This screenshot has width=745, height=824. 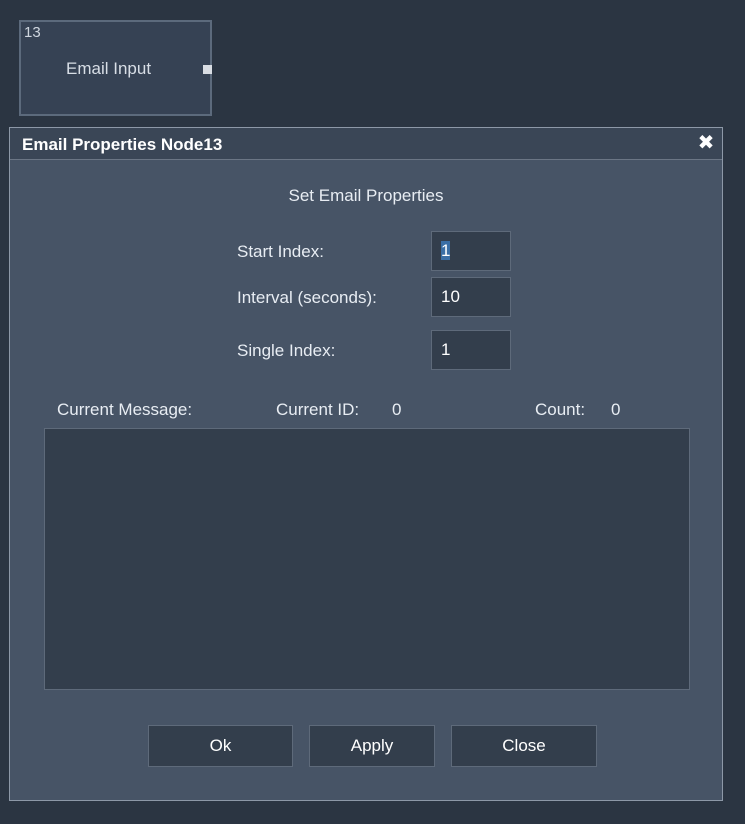 What do you see at coordinates (125, 409) in the screenshot?
I see `current-message-label: Current Message:` at bounding box center [125, 409].